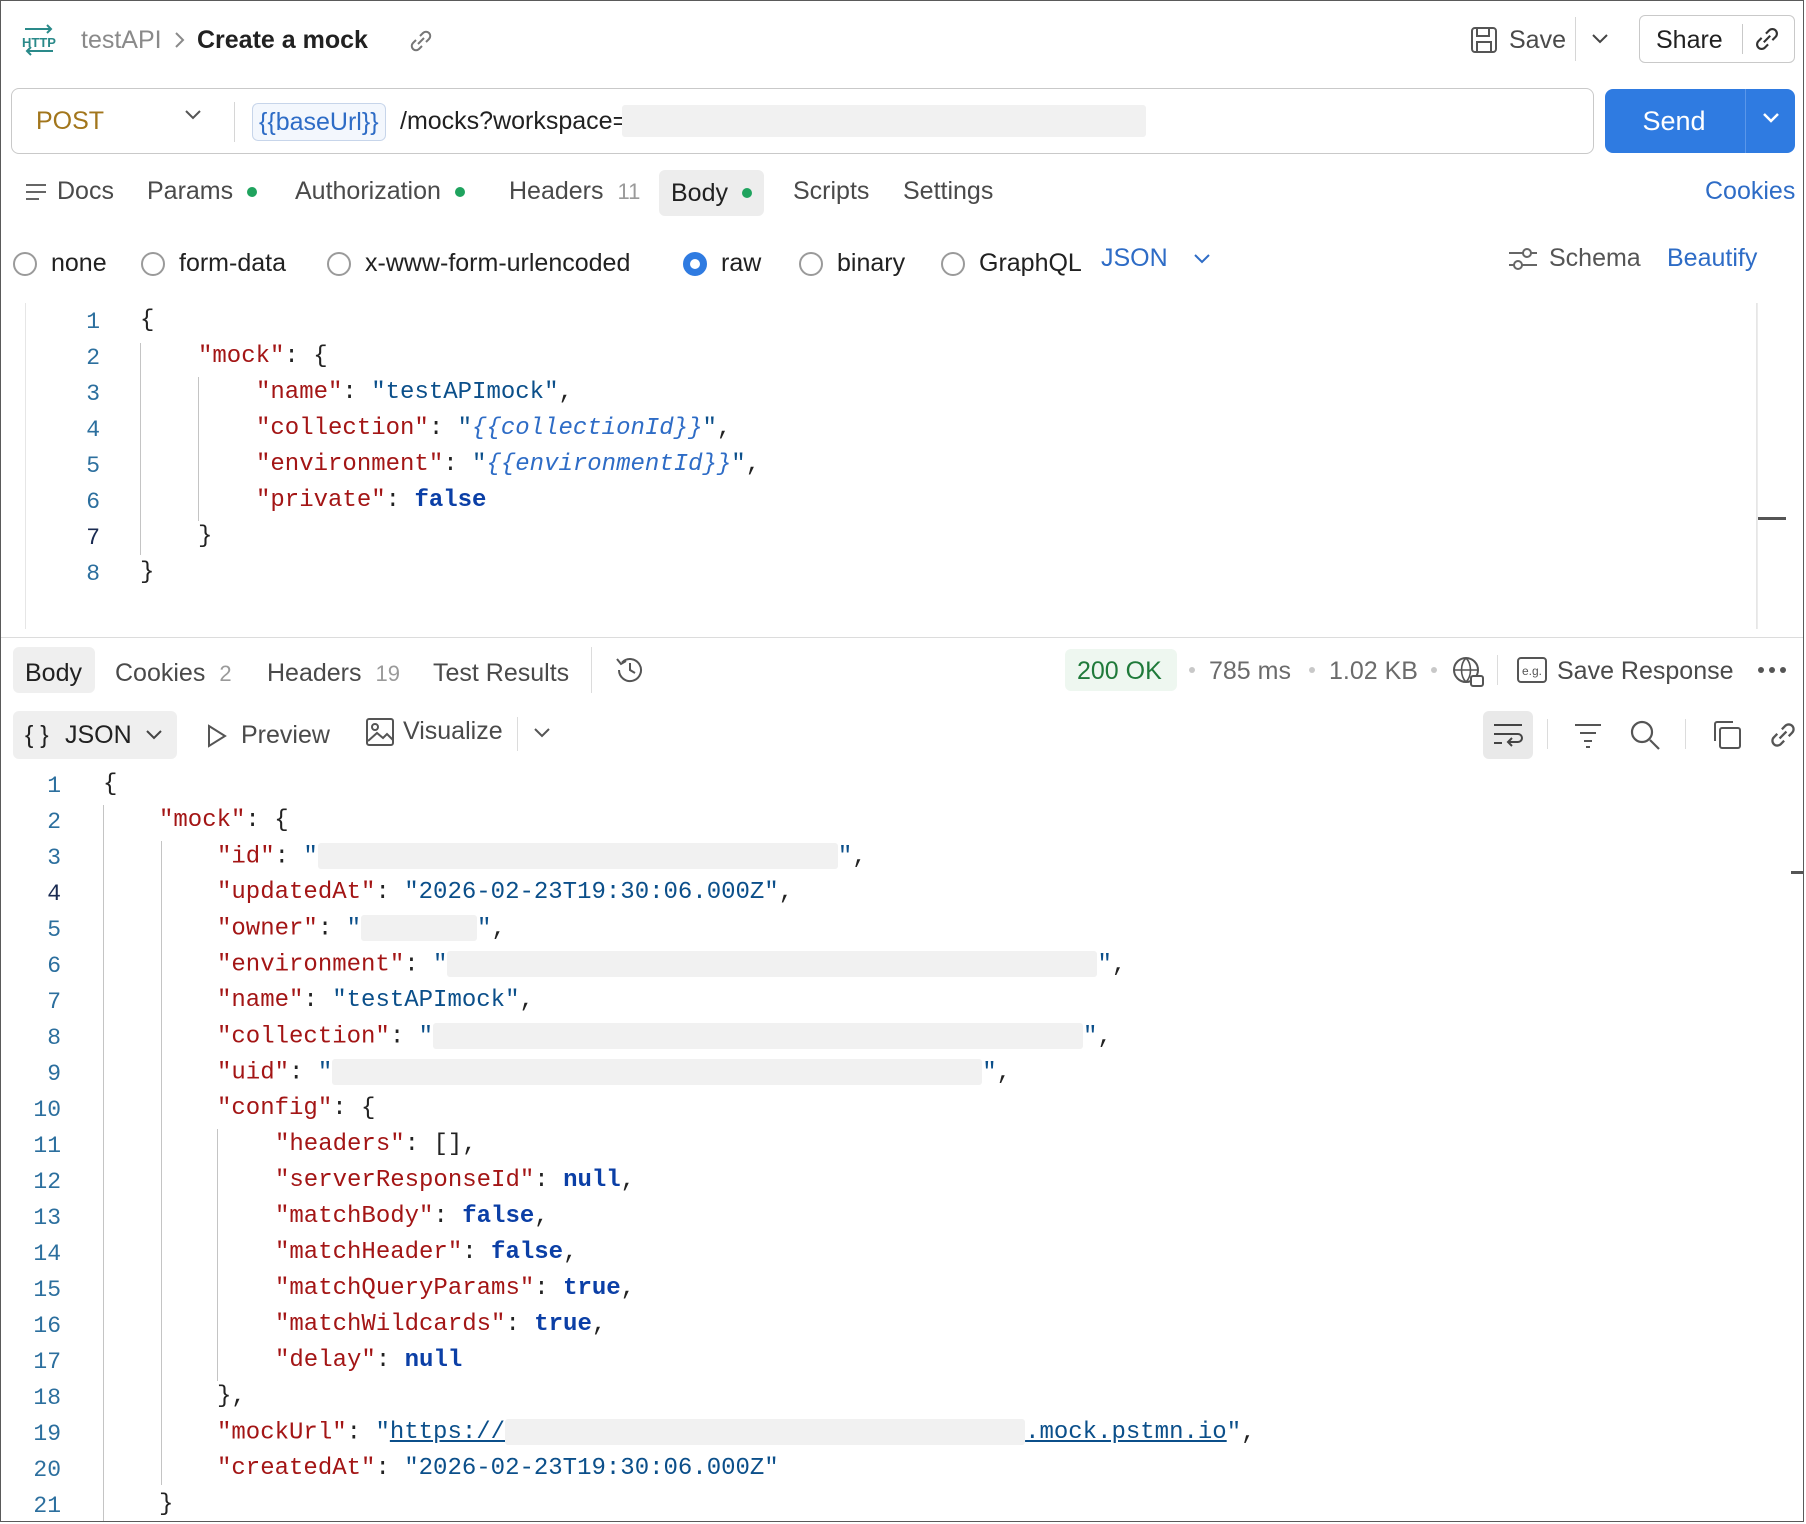  What do you see at coordinates (1689, 40) in the screenshot?
I see `share-button: Share` at bounding box center [1689, 40].